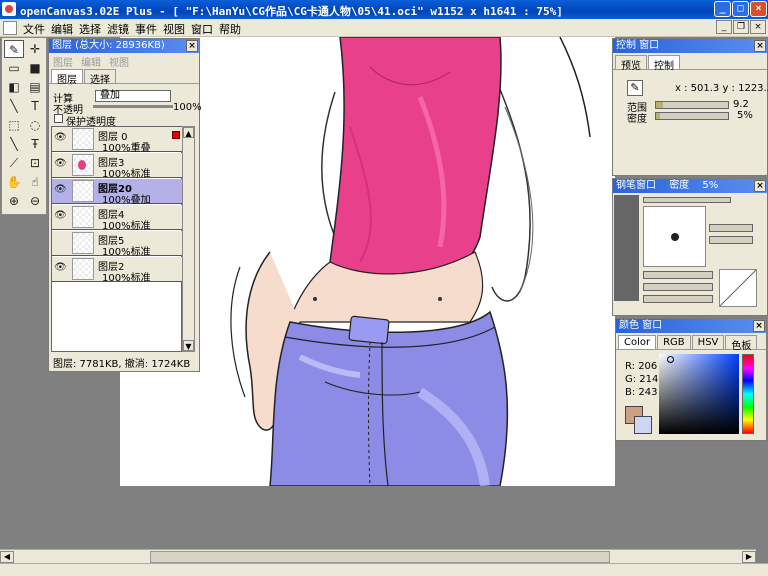 The image size is (768, 576). What do you see at coordinates (631, 63) in the screenshot?
I see `tab-preview: 预览` at bounding box center [631, 63].